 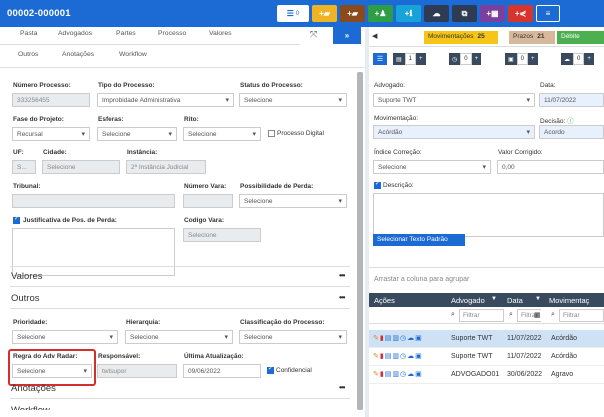 I want to click on numero-processo-field: 333256455, so click(x=51, y=100).